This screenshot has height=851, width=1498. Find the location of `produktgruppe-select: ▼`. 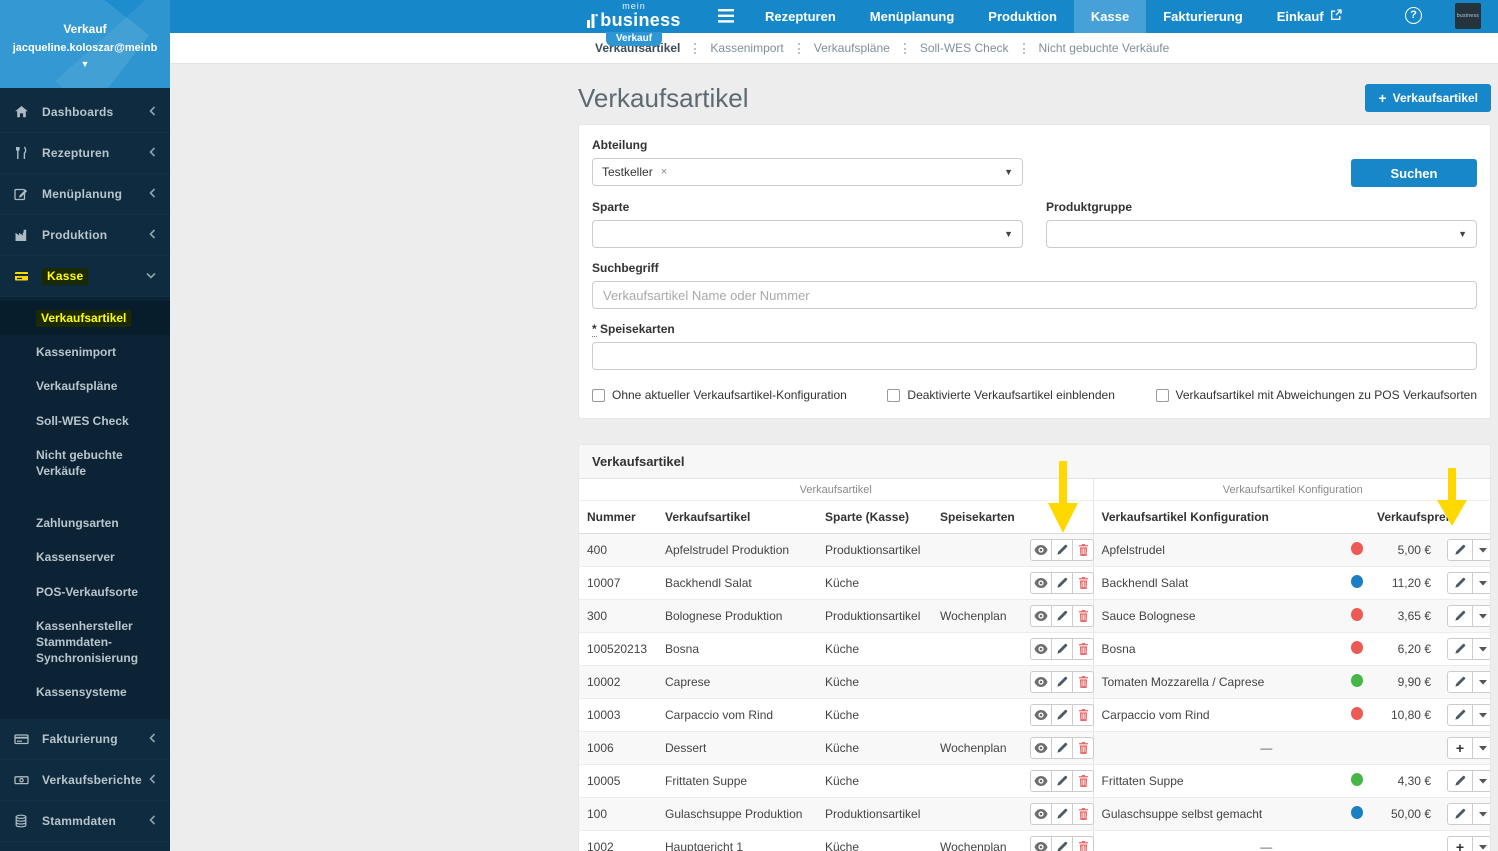

produktgruppe-select: ▼ is located at coordinates (1261, 234).